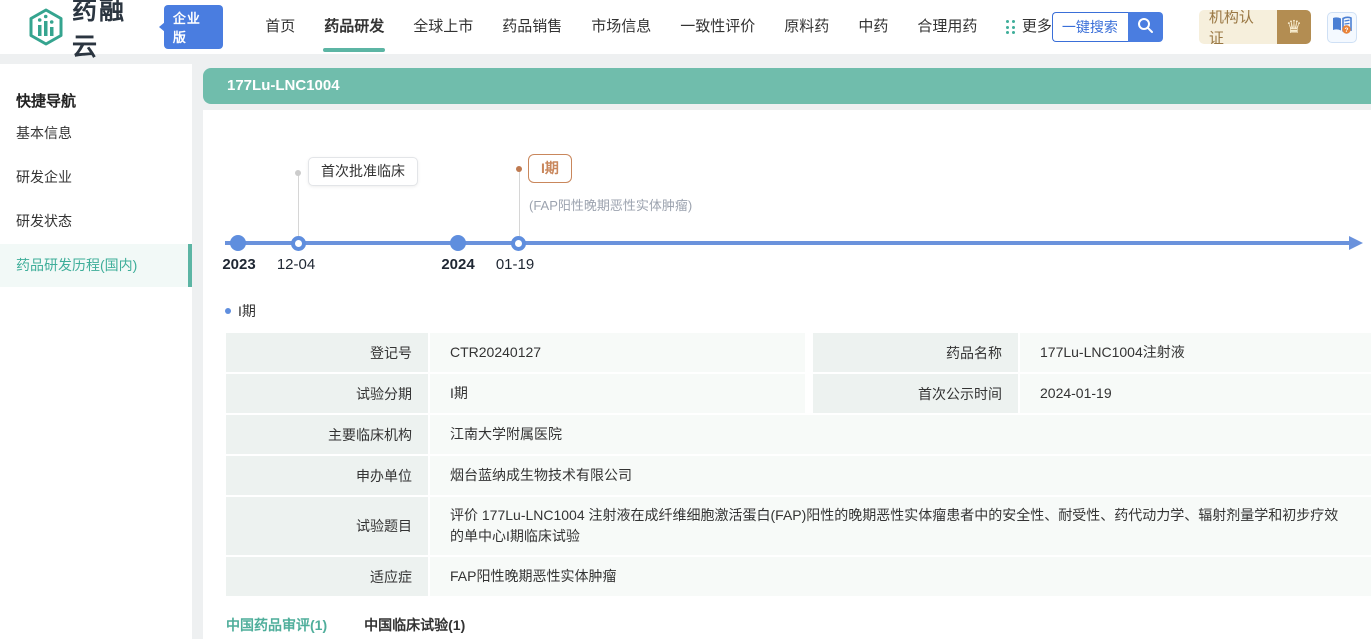 Image resolution: width=1371 pixels, height=639 pixels. I want to click on brand-logo: 药融云 企业版, so click(126, 31).